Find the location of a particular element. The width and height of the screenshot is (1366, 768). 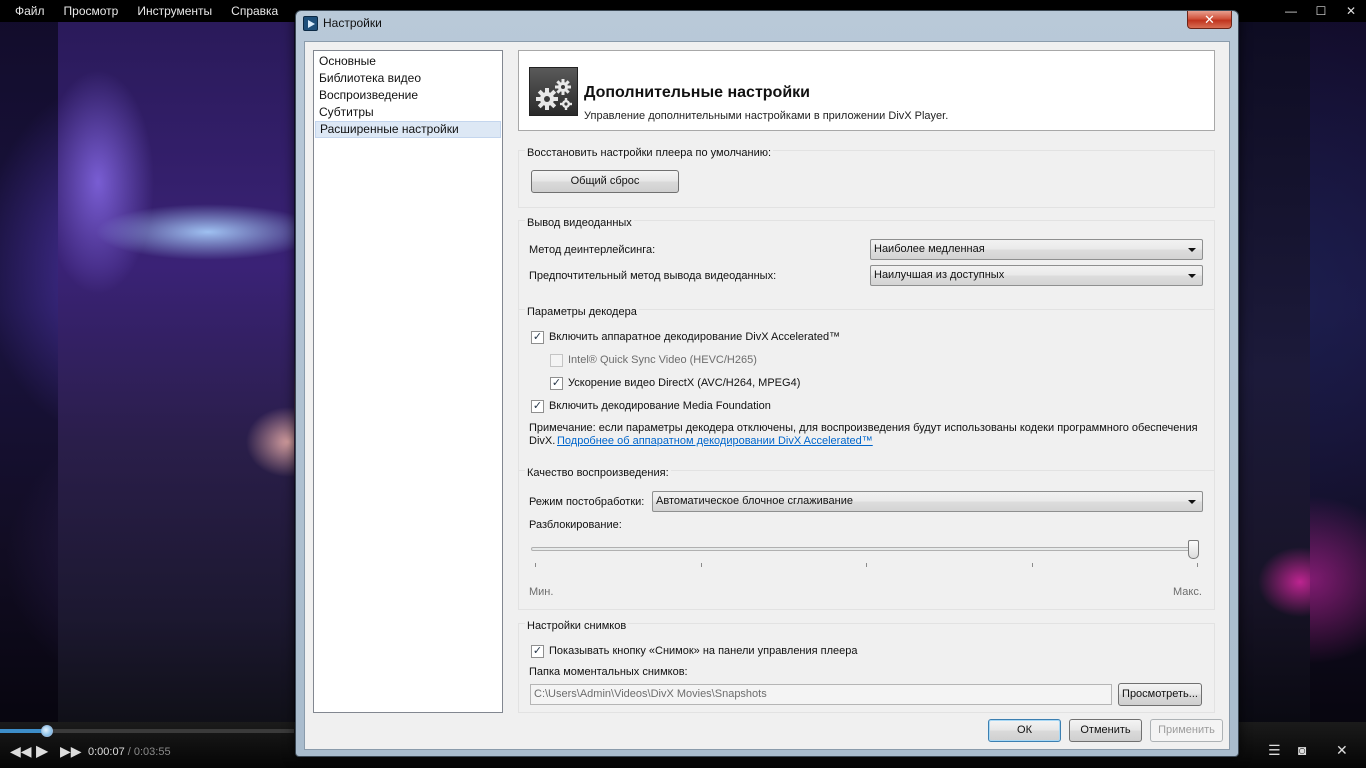

deinterlace-label: Метод деинтерлейсинга: is located at coordinates (592, 250).